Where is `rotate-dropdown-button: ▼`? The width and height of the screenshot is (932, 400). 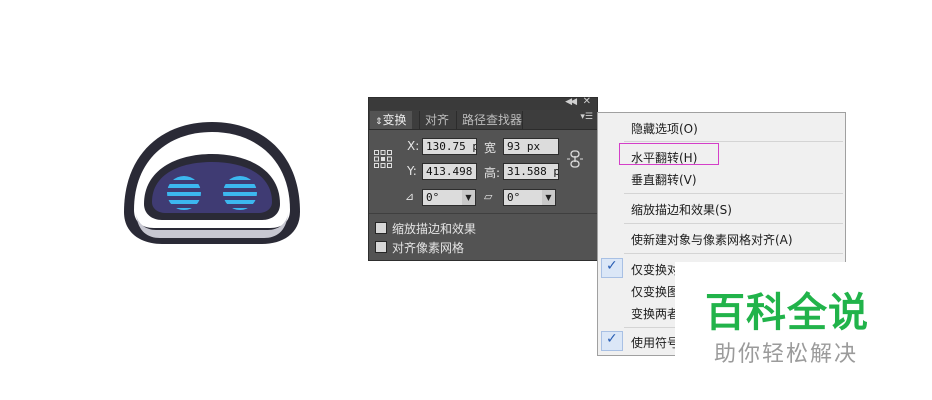
rotate-dropdown-button: ▼ is located at coordinates (469, 197).